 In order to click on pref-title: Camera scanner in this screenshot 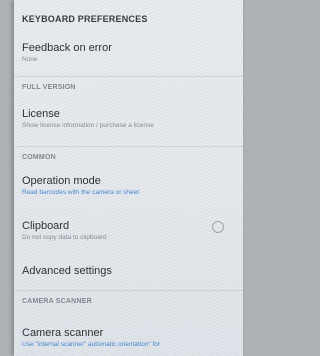, I will do `click(63, 333)`.